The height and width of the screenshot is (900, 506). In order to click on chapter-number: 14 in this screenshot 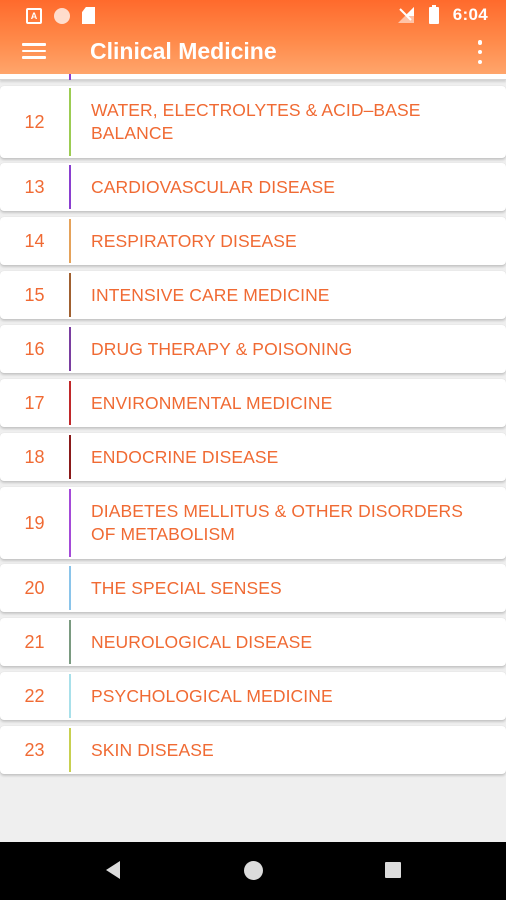, I will do `click(34, 240)`.